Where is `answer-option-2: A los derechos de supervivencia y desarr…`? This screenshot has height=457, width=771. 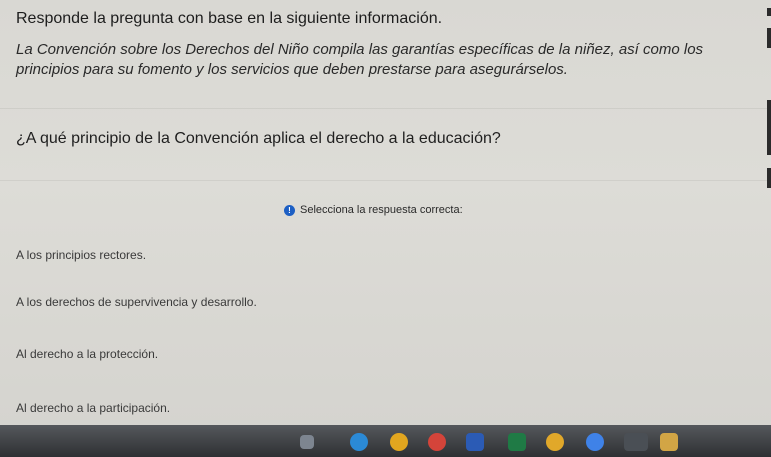 answer-option-2: A los derechos de supervivencia y desarr… is located at coordinates (386, 302).